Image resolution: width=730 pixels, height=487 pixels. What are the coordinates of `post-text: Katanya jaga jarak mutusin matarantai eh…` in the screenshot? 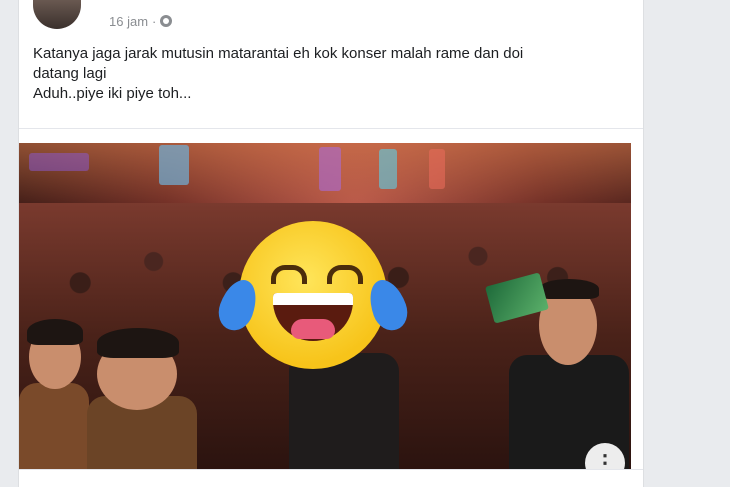 It's located at (328, 74).